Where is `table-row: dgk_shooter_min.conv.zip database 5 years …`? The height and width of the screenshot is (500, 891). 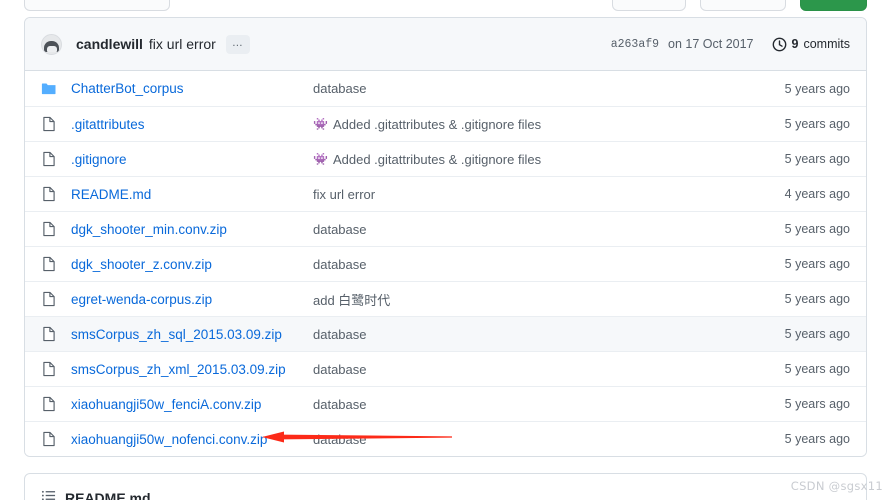 table-row: dgk_shooter_min.conv.zip database 5 years … is located at coordinates (445, 228).